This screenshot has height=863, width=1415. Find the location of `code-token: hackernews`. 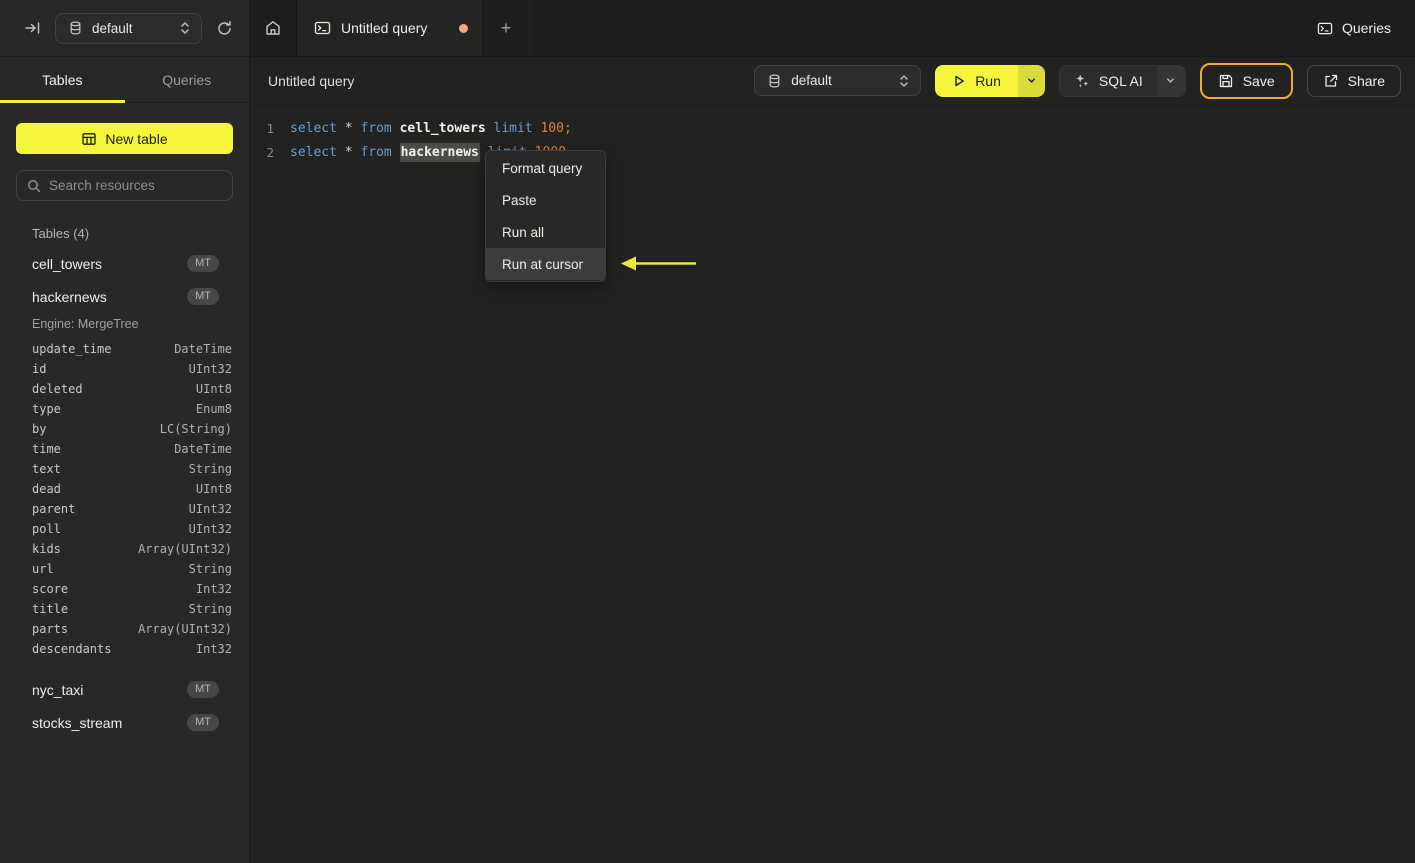

code-token: hackernews is located at coordinates (439, 152).